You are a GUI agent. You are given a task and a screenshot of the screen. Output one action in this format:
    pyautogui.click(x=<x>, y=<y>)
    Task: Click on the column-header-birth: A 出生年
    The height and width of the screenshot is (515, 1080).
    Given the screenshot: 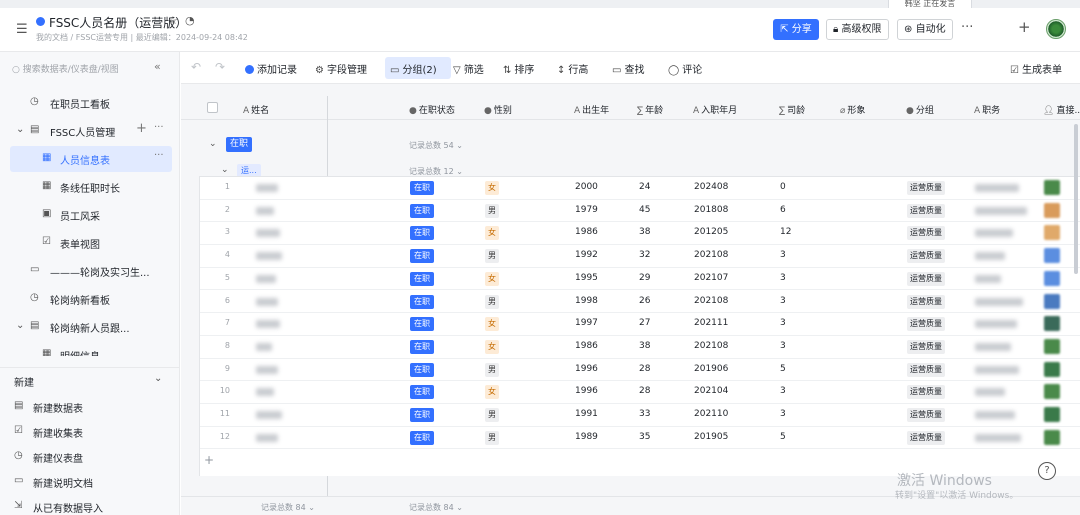 What is the action you would take?
    pyautogui.click(x=591, y=109)
    